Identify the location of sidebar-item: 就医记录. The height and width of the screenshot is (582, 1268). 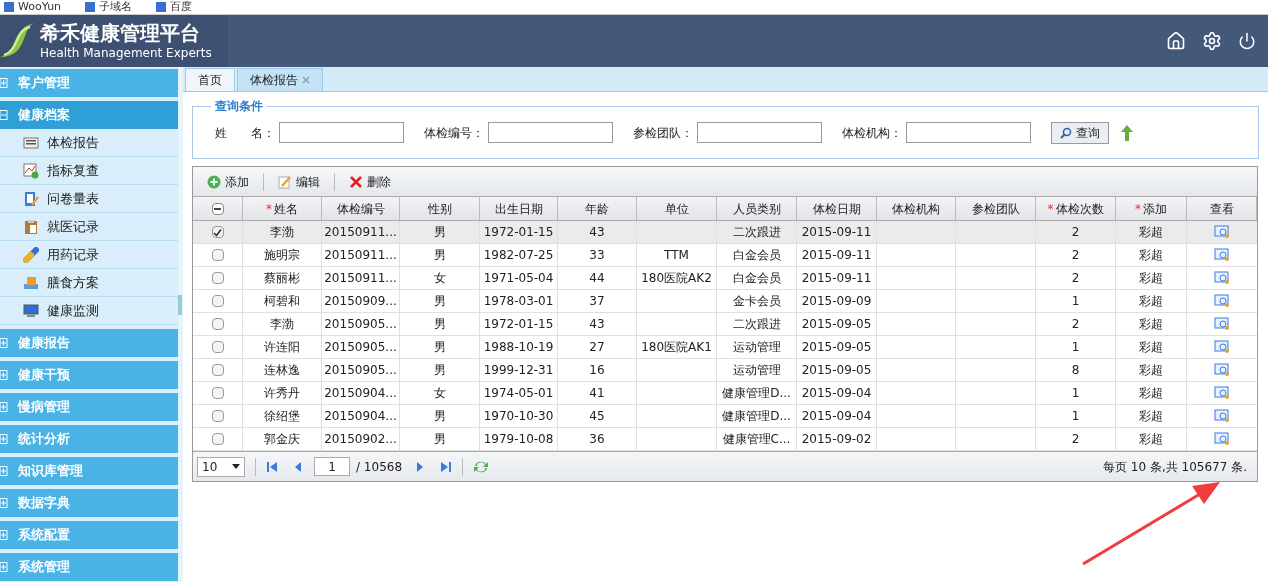
(89, 227).